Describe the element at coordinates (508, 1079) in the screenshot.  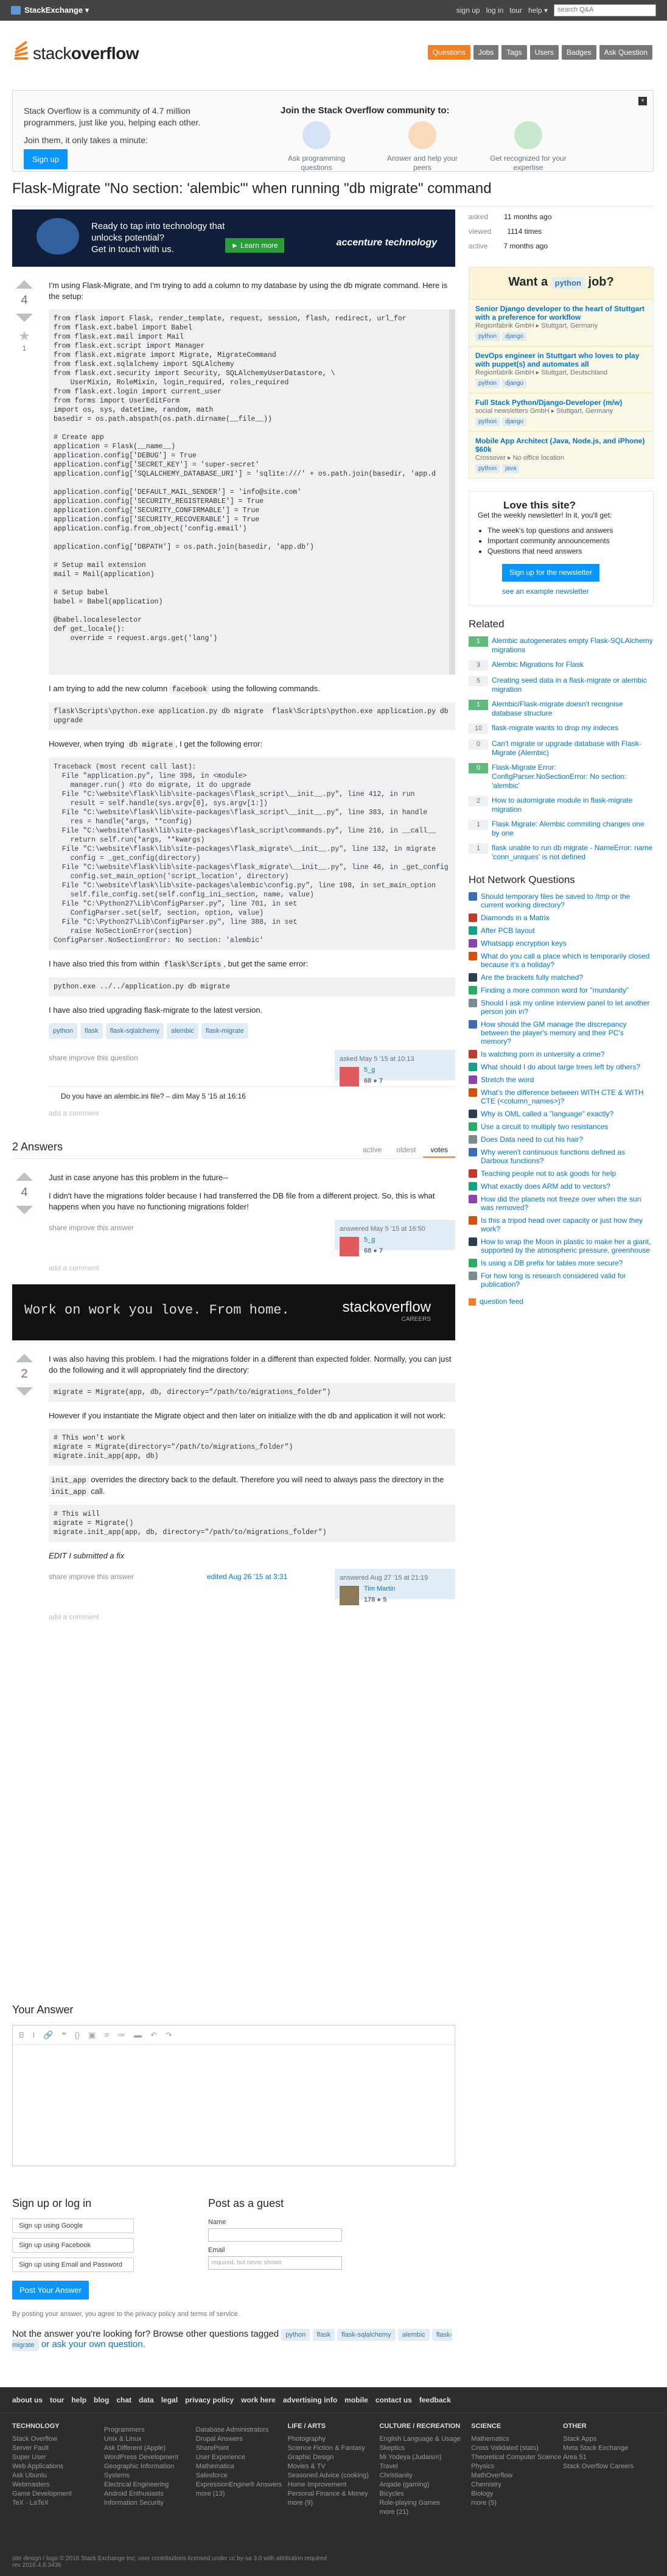
I see `hot-question-link: Stretch the word` at that location.